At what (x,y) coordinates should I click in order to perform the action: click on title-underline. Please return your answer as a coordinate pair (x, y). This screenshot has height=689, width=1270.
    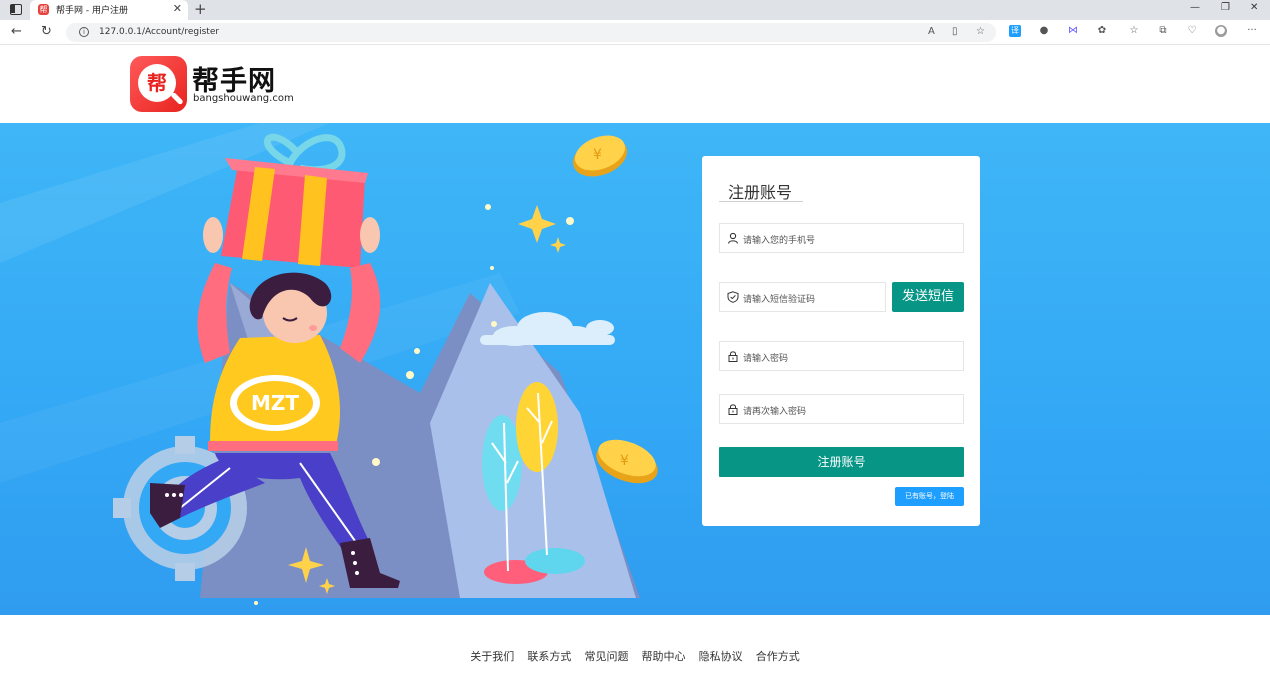
    Looking at the image, I should click on (761, 201).